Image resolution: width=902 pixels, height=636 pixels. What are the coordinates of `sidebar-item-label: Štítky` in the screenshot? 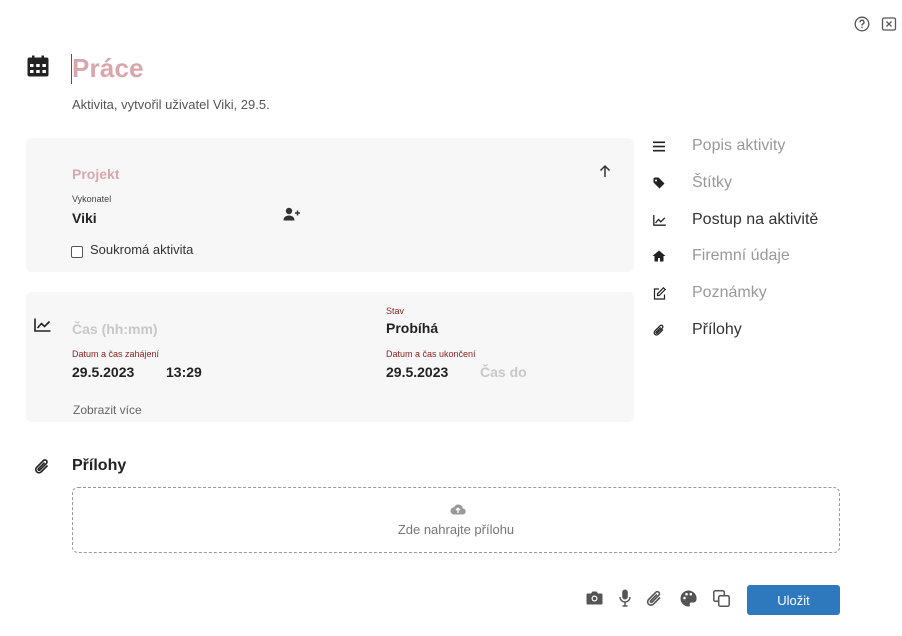 It's located at (712, 182).